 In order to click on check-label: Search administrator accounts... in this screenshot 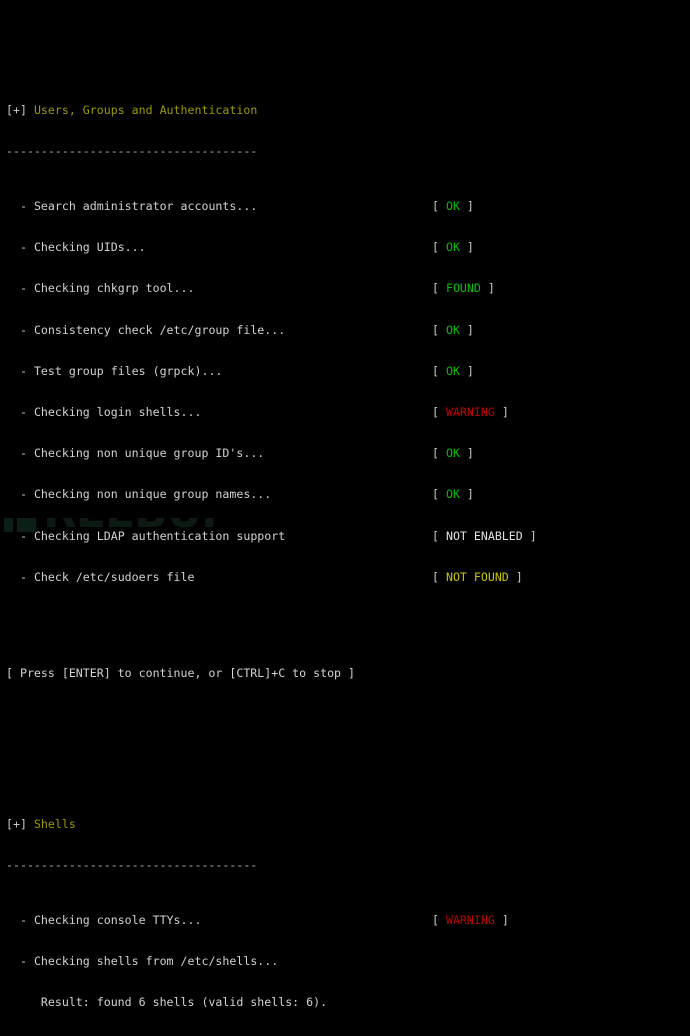, I will do `click(145, 206)`.